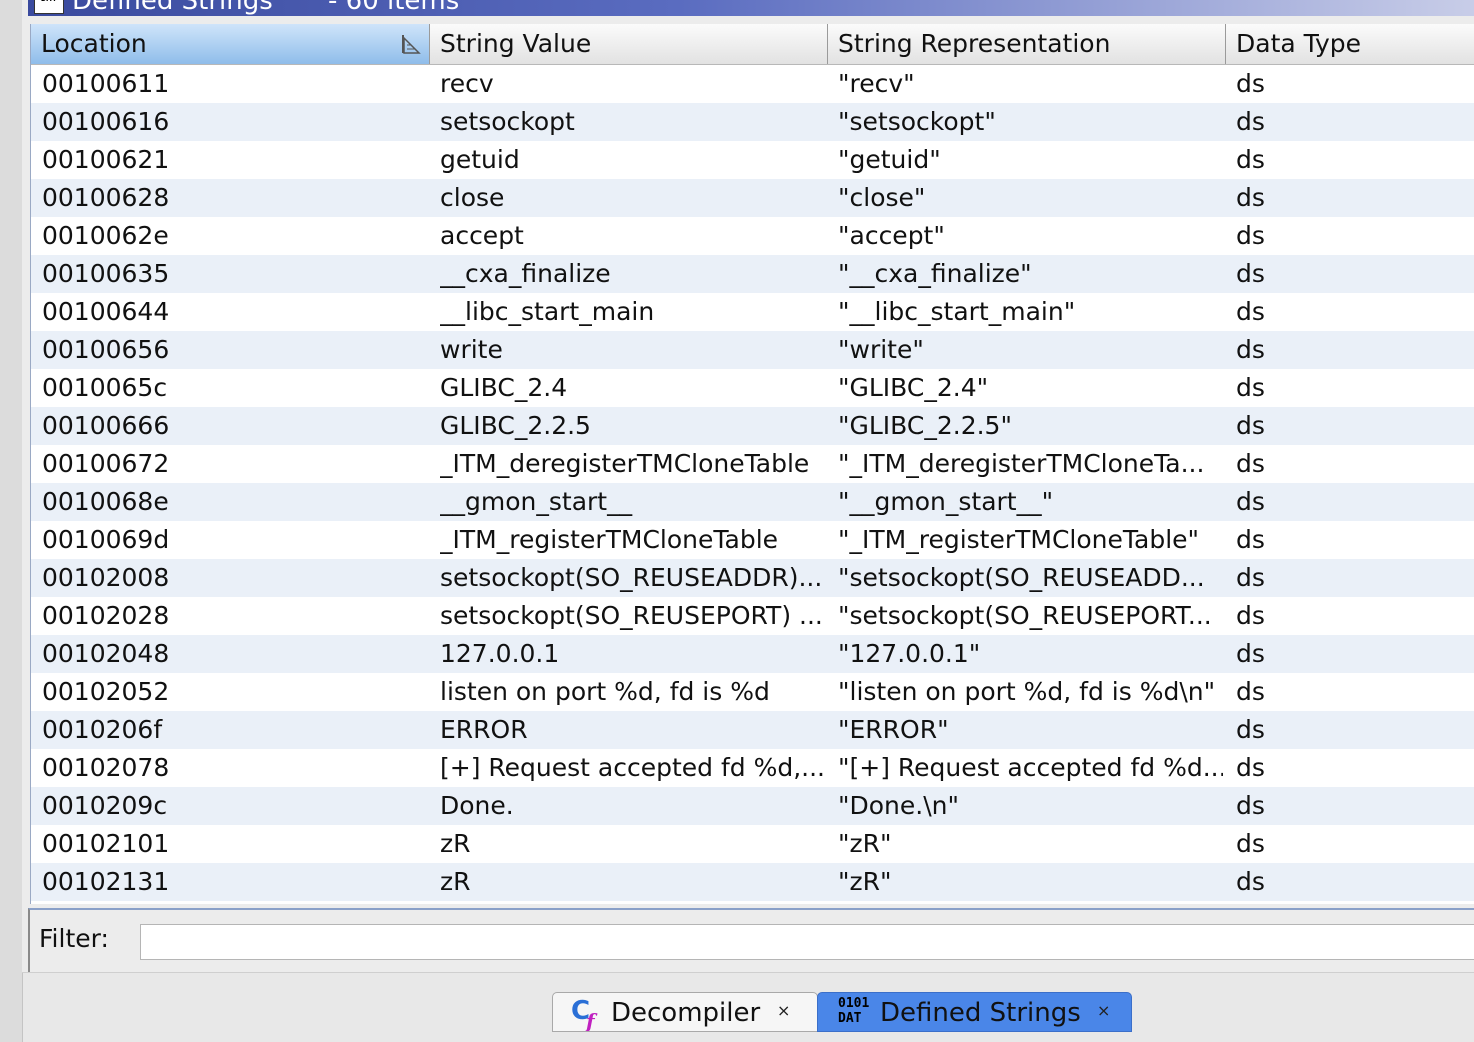 The width and height of the screenshot is (1474, 1042). I want to click on cell-location: 00102008, so click(106, 577).